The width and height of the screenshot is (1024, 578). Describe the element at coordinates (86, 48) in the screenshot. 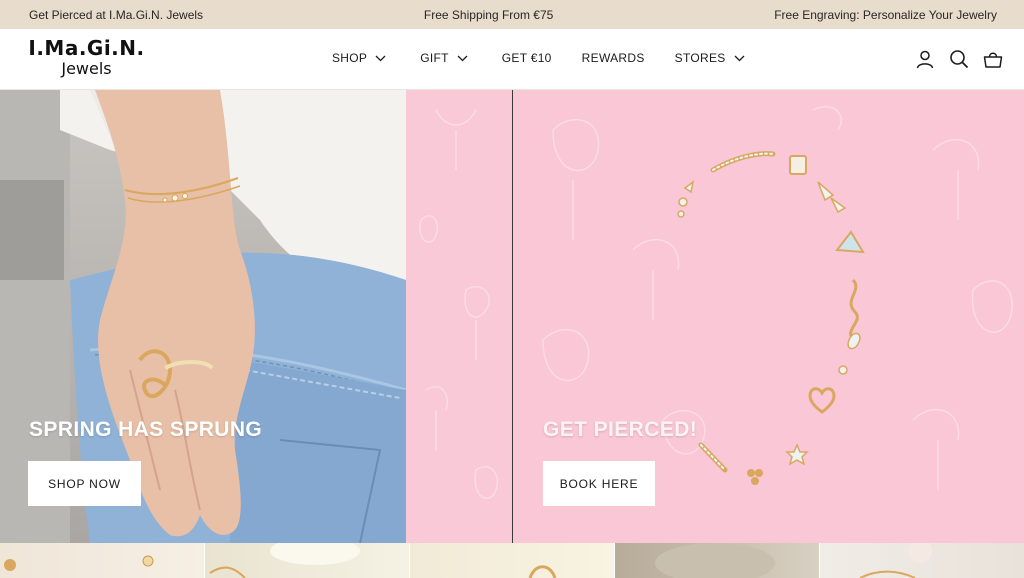

I see `logo-main: I.Ma.Gi.N.` at that location.